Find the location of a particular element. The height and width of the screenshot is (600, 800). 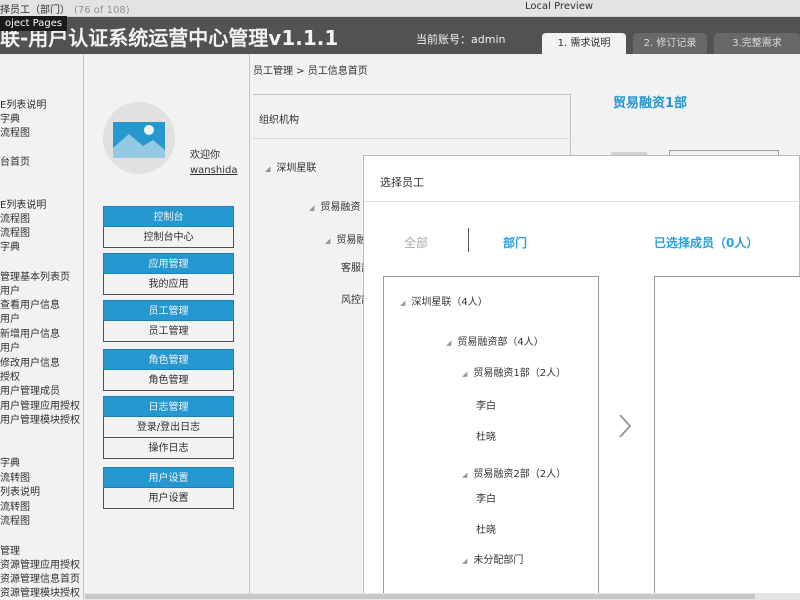

tab-divider is located at coordinates (468, 240).